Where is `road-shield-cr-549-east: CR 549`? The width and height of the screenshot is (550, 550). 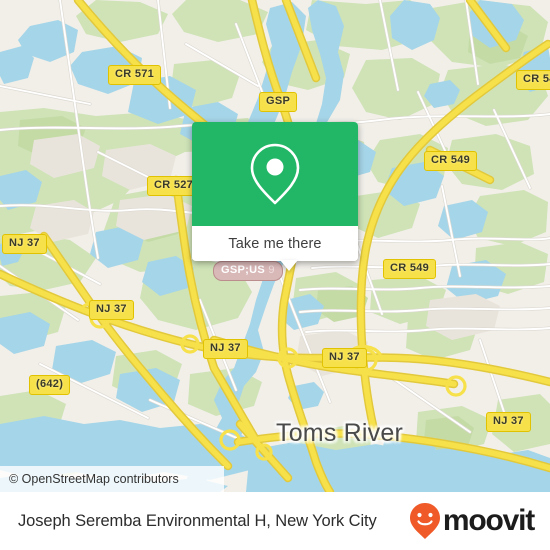
road-shield-cr-549-east: CR 549 is located at coordinates (451, 161).